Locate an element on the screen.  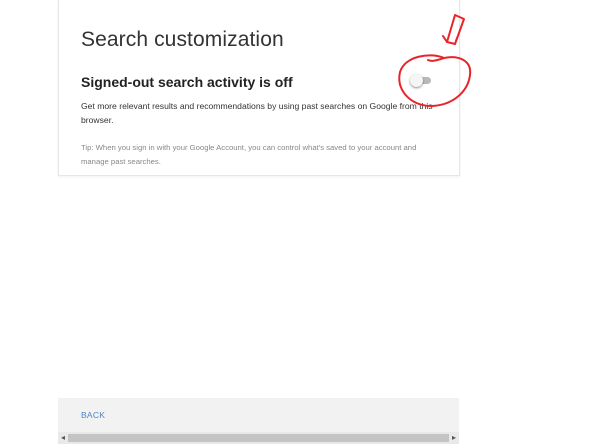
signed-out-activity-toggle is located at coordinates (421, 80).